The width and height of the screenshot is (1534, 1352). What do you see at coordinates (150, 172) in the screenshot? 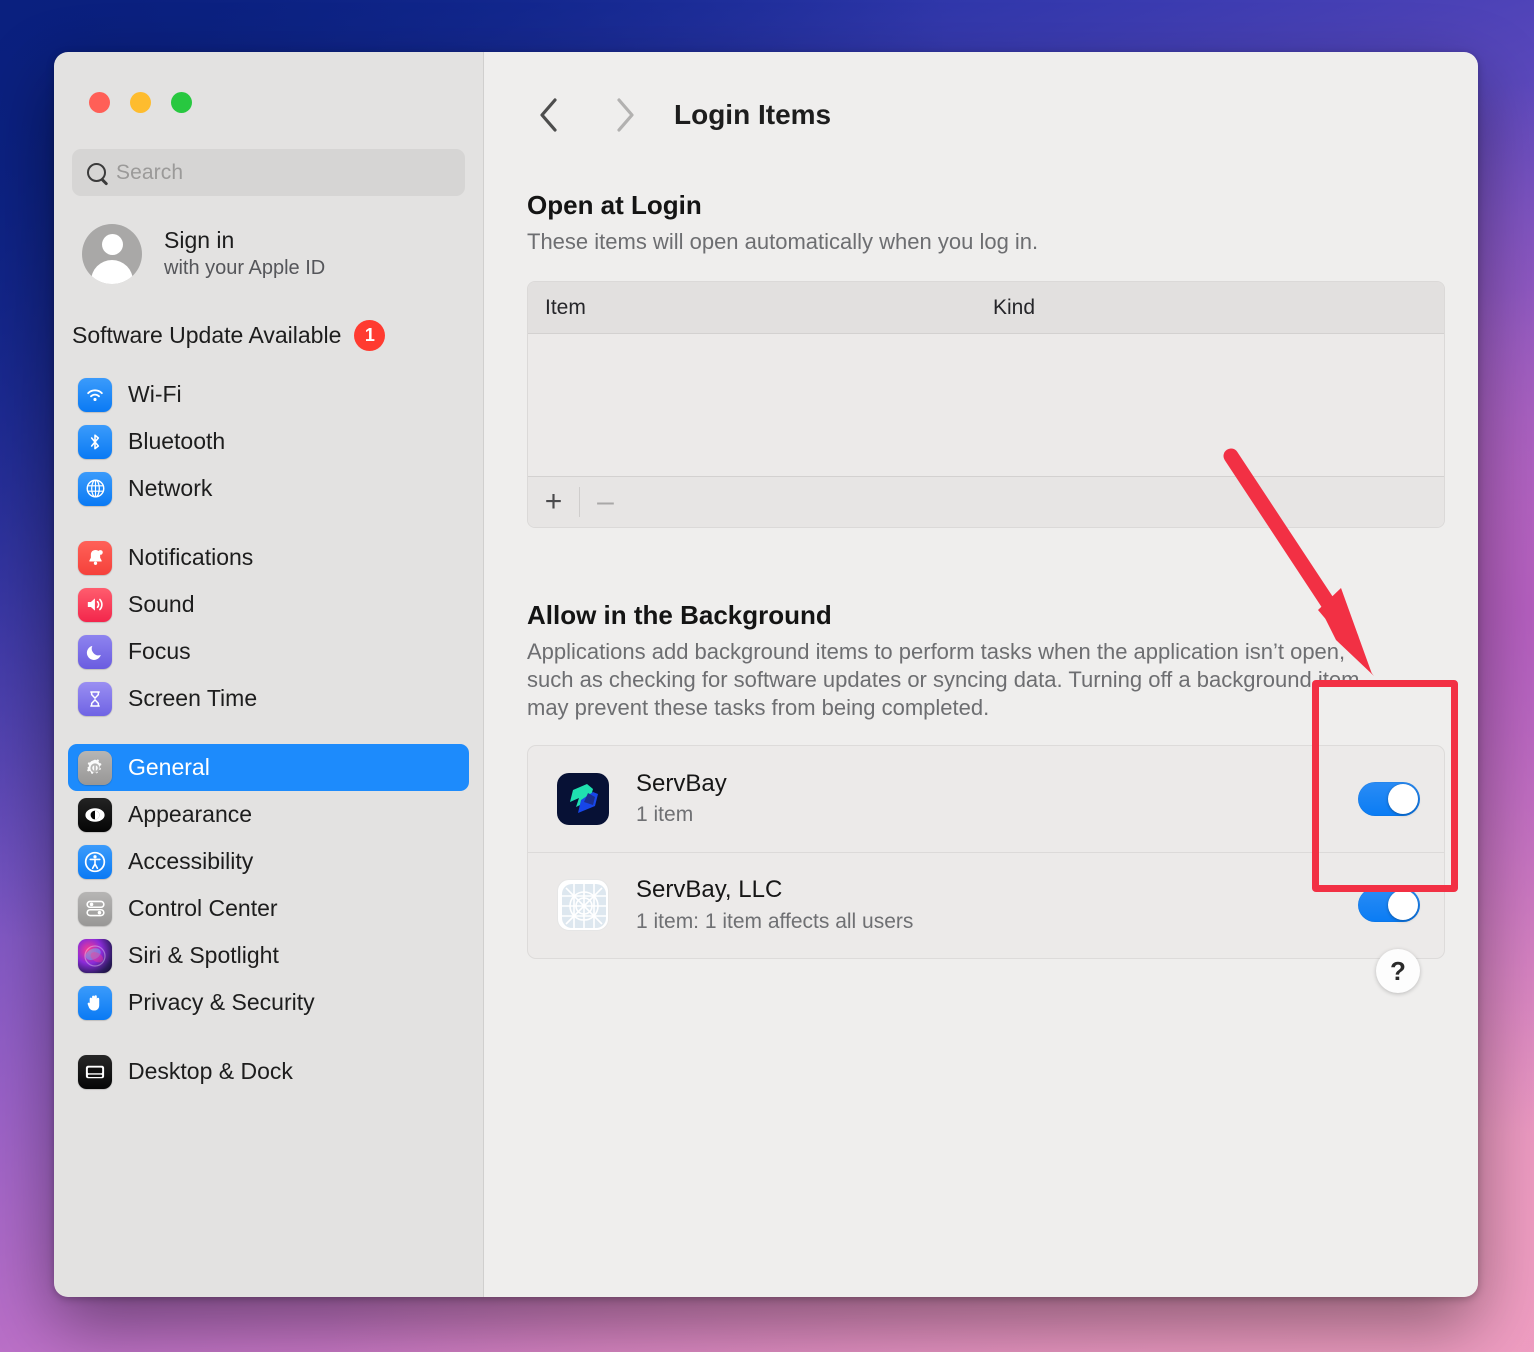
I see `search-placeholder: Search` at bounding box center [150, 172].